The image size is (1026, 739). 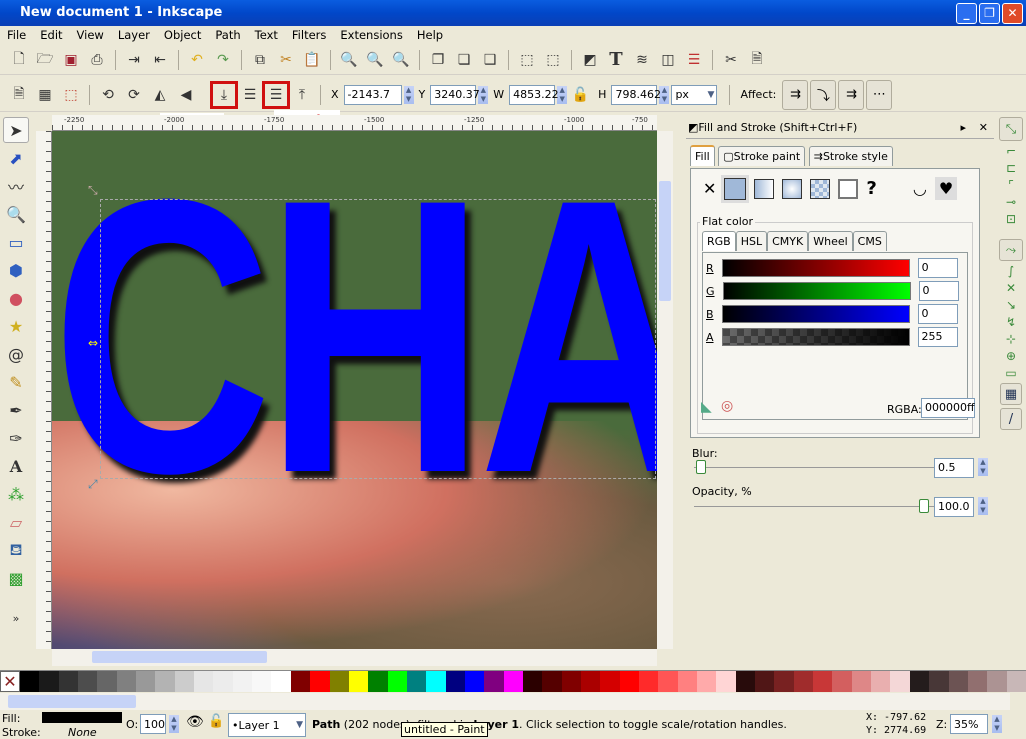 What do you see at coordinates (51, 35) in the screenshot?
I see `menu-edit: Edit` at bounding box center [51, 35].